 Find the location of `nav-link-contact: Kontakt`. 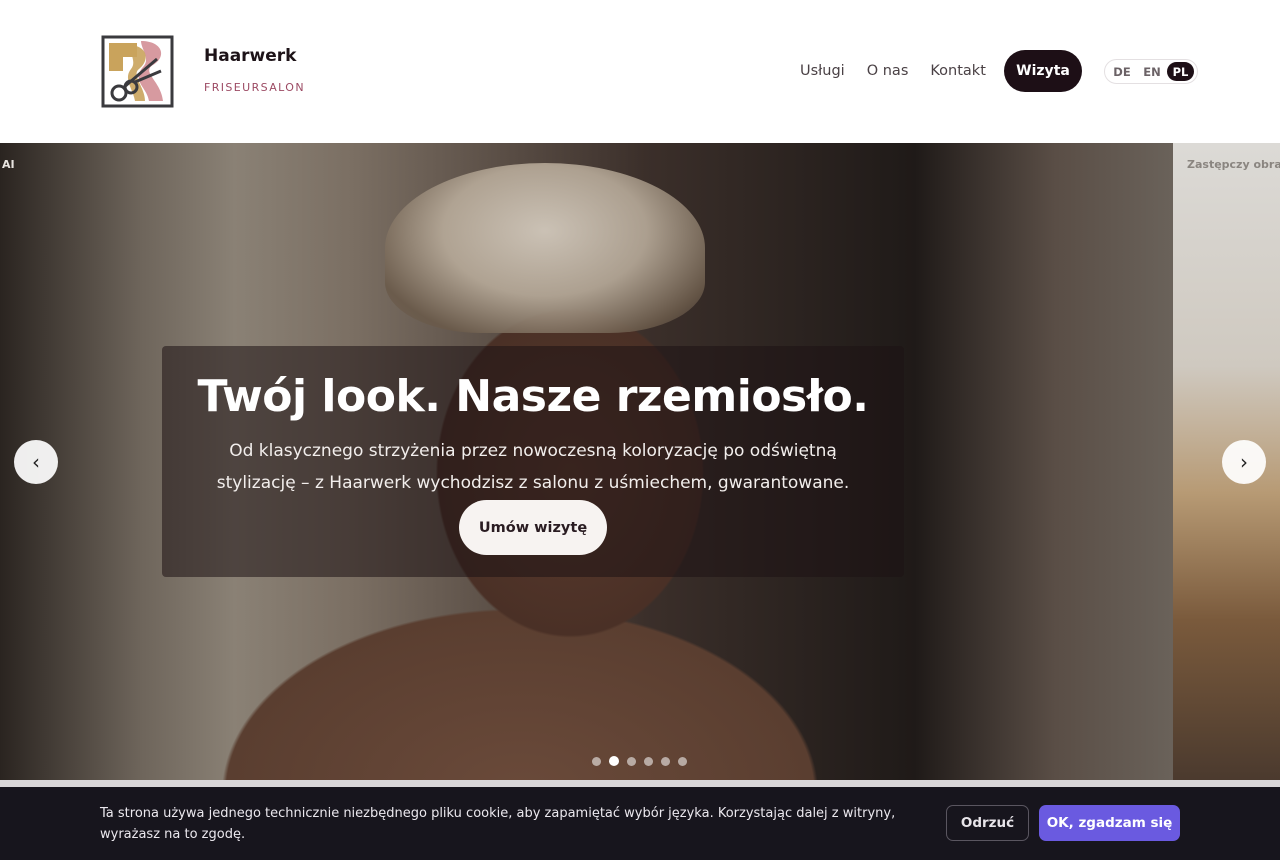

nav-link-contact: Kontakt is located at coordinates (958, 71).